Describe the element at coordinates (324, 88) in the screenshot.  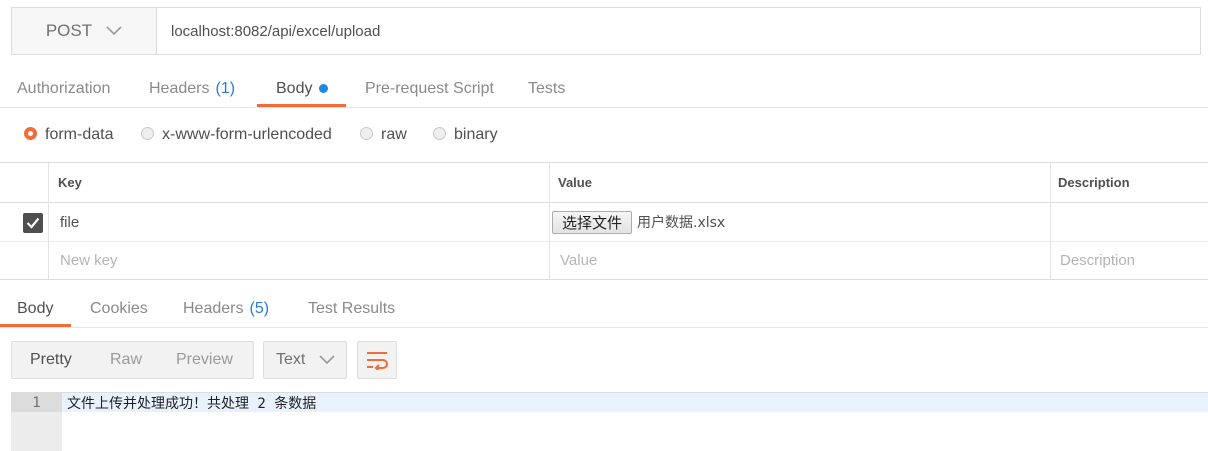
I see `modified-dot-icon` at that location.